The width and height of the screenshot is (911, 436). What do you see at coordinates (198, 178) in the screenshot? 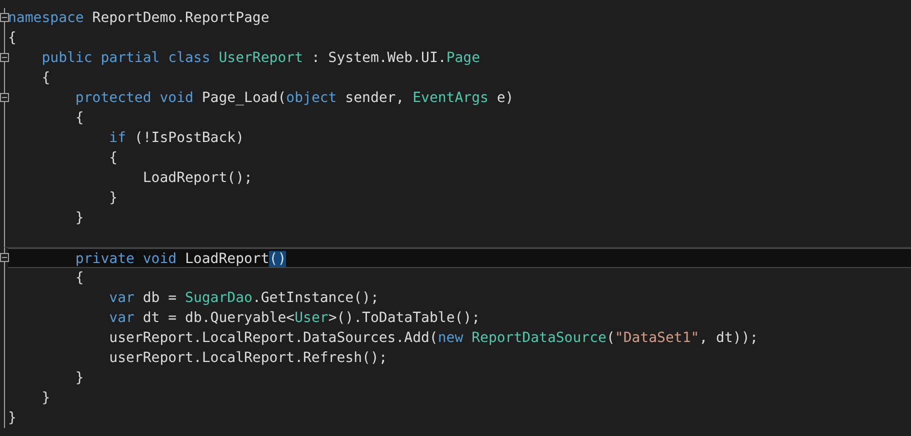
I see `code-line: LoadReport();` at bounding box center [198, 178].